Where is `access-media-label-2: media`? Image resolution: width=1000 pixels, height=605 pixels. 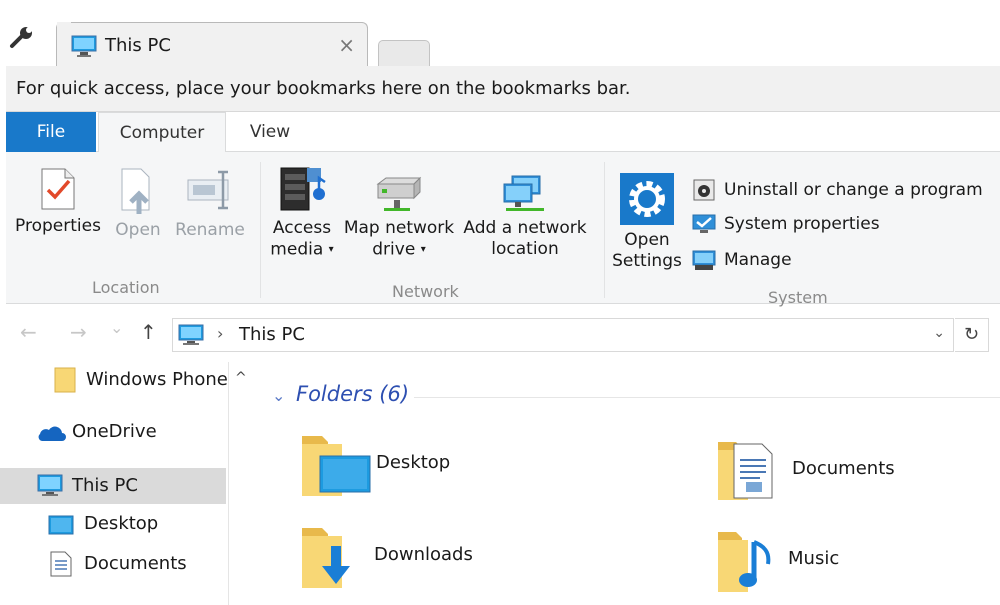 access-media-label-2: media is located at coordinates (297, 249).